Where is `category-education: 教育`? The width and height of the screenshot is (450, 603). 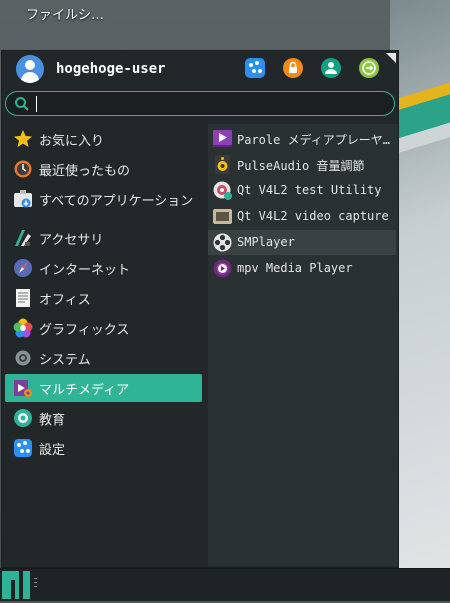
category-education: 教育 is located at coordinates (103, 418).